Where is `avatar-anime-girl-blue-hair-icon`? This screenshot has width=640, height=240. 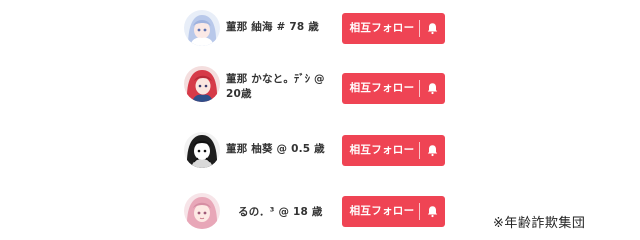
avatar-anime-girl-blue-hair-icon is located at coordinates (202, 28).